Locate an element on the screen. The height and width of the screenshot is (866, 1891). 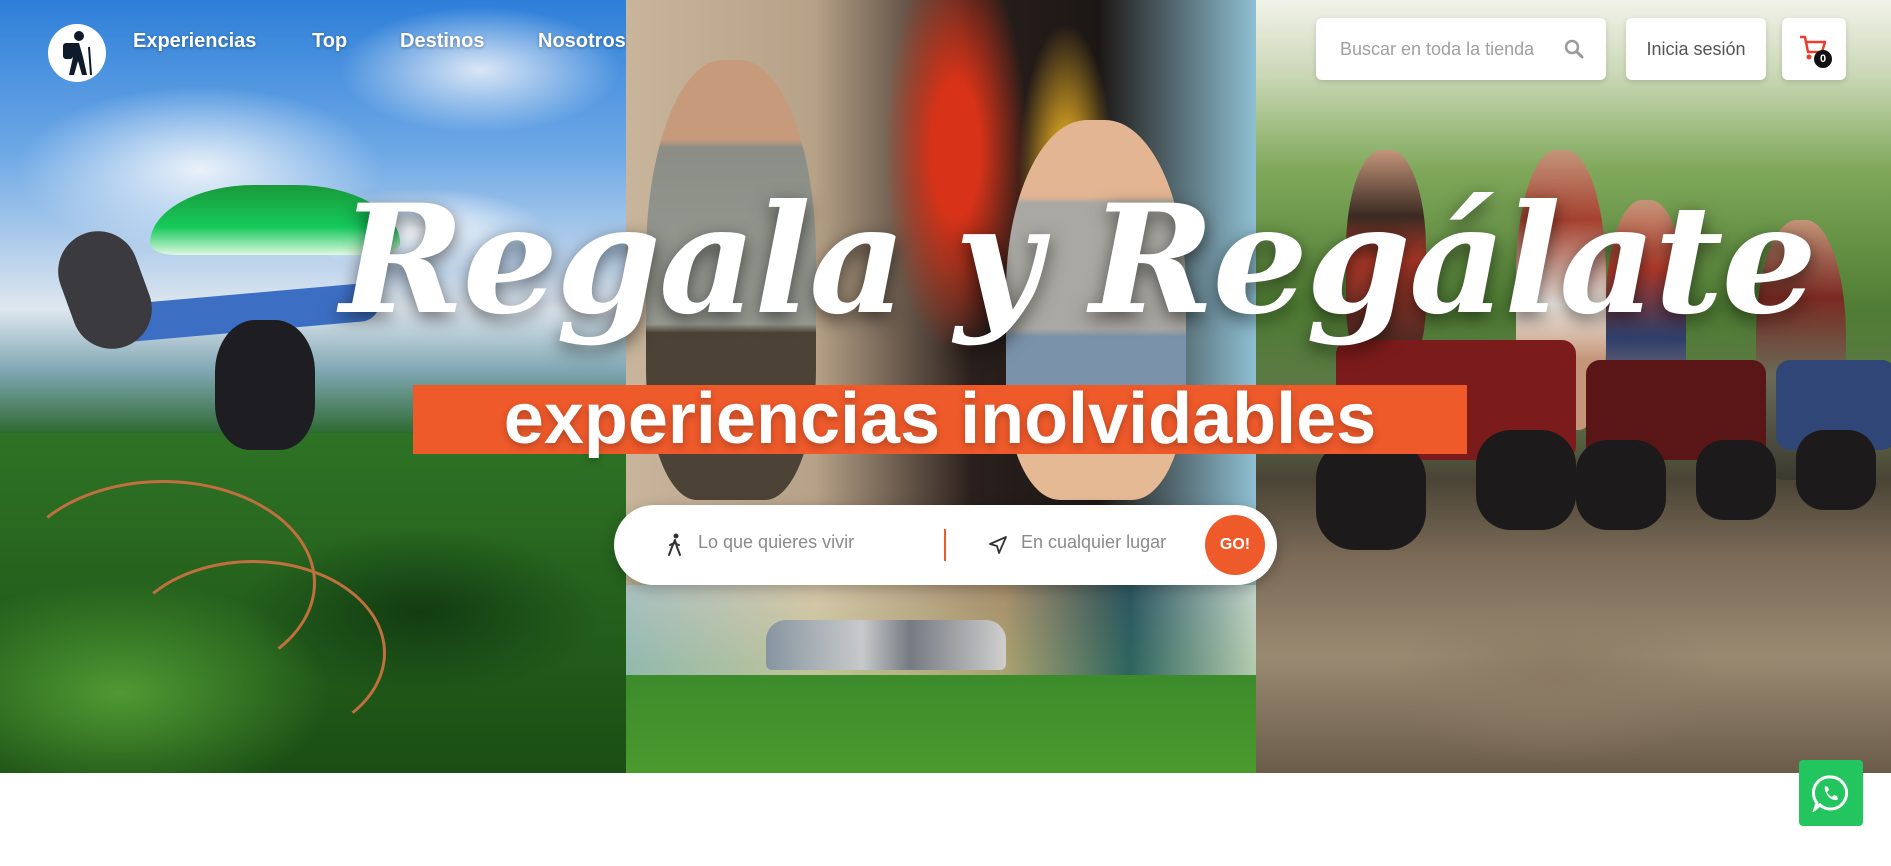
what-input is located at coordinates (808, 542).